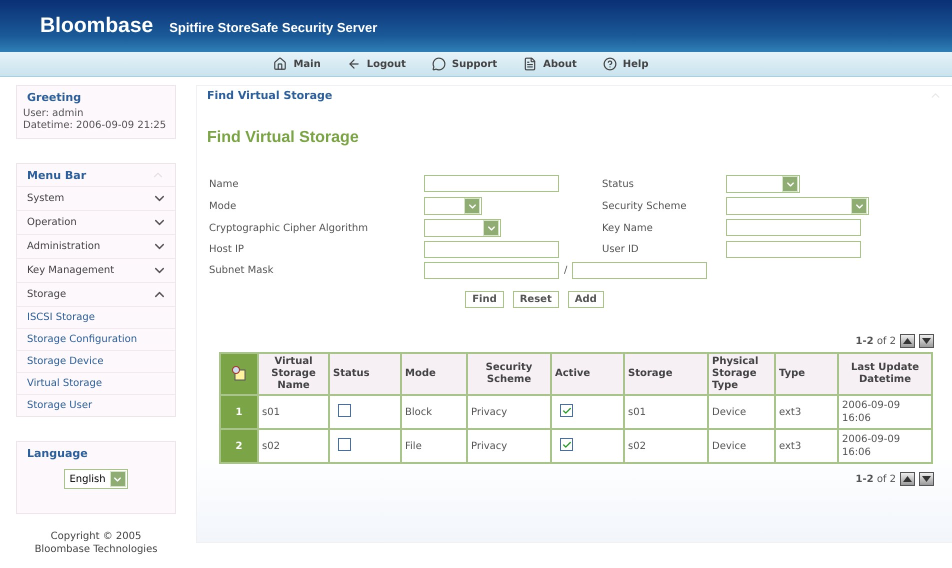 This screenshot has height=568, width=952. I want to click on page-heading: Find Virtual Storage, so click(283, 138).